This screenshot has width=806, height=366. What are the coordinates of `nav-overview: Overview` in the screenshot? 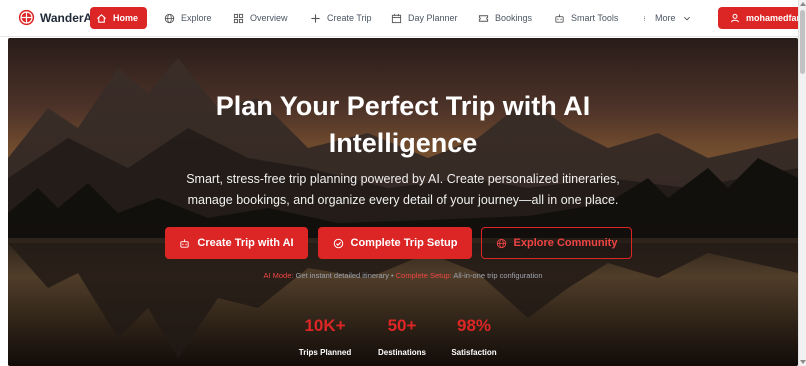 It's located at (260, 18).